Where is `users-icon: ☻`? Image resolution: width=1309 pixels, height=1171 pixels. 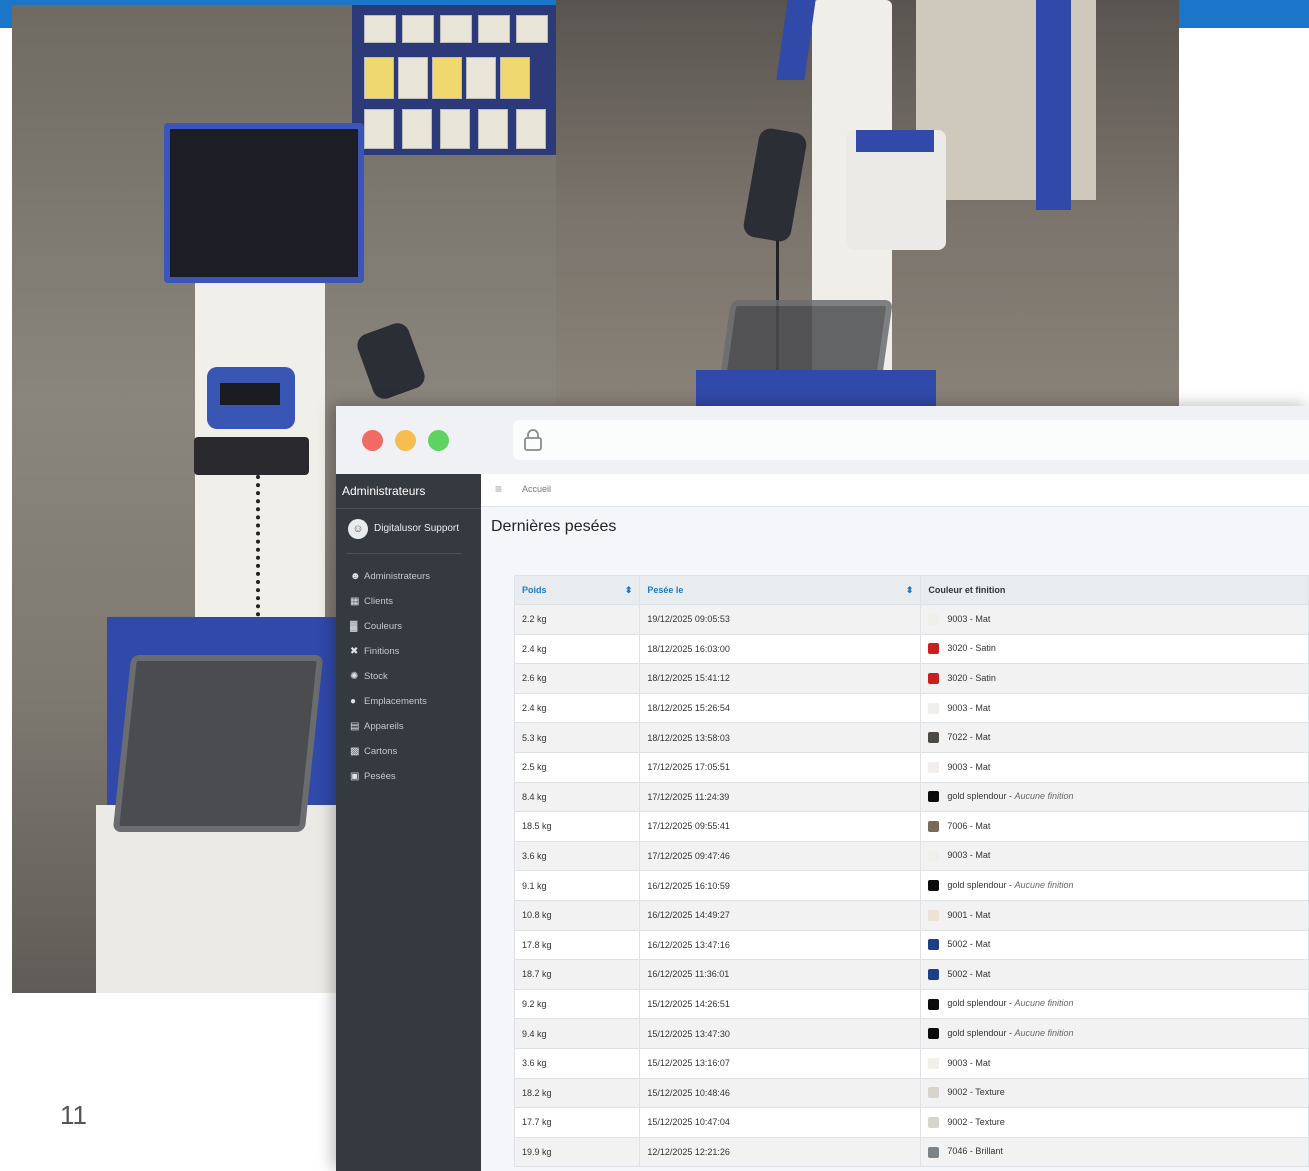 users-icon: ☻ is located at coordinates (355, 576).